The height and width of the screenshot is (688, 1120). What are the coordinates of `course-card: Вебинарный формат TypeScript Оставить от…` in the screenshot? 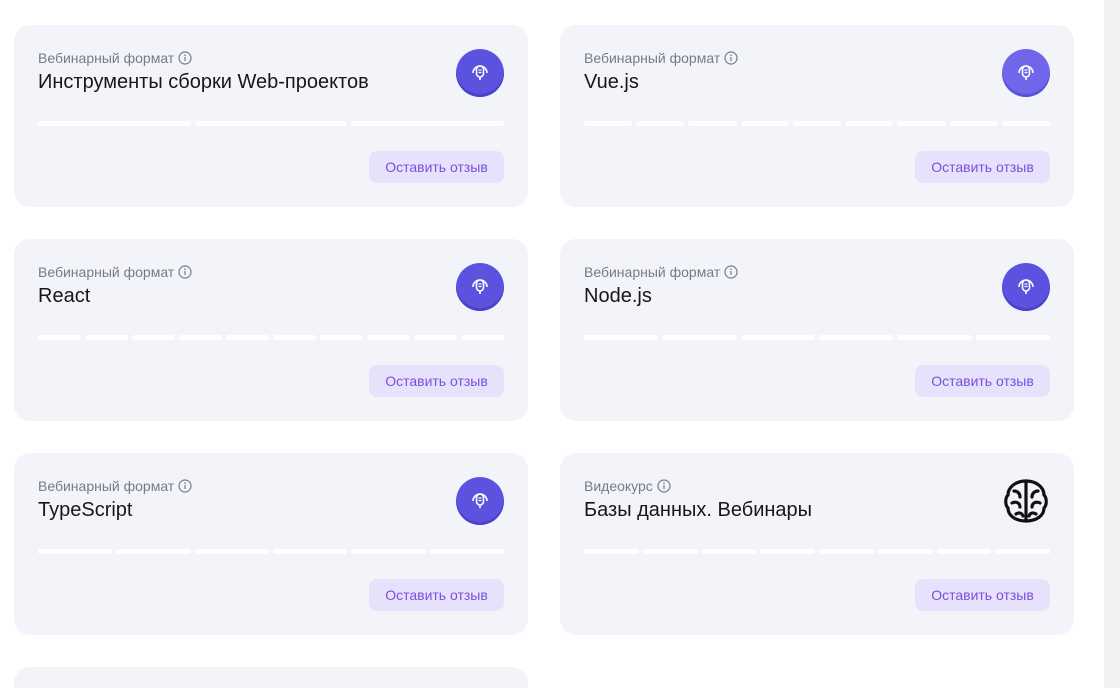 It's located at (271, 544).